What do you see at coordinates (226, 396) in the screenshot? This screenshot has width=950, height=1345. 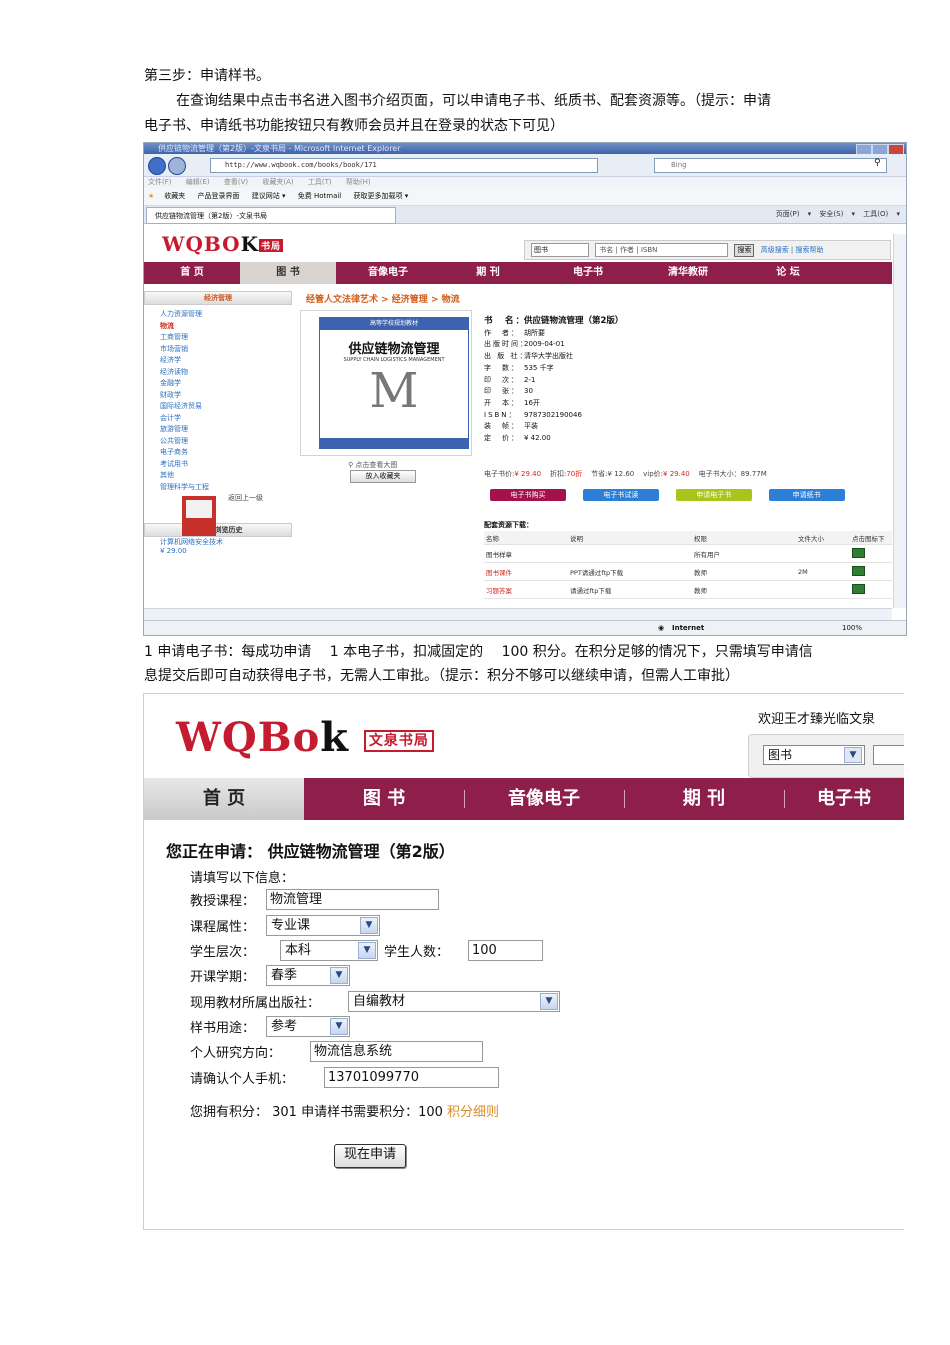 I see `sidebar-item: 财政学` at bounding box center [226, 396].